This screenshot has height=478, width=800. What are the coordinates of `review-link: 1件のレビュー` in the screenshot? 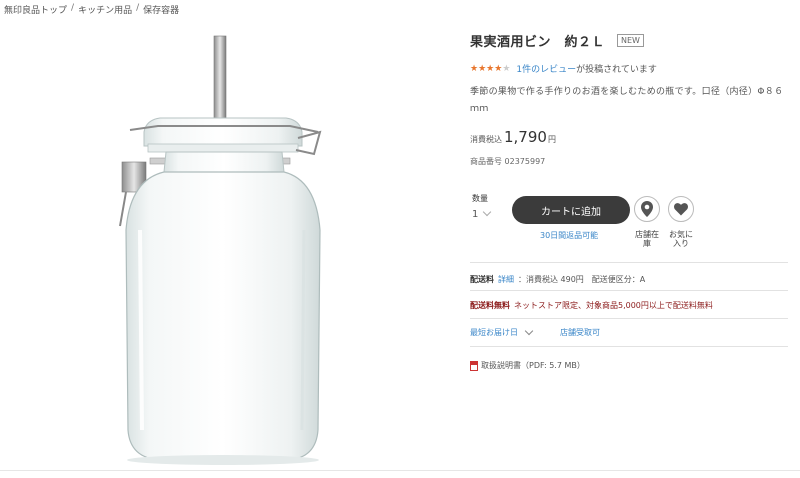 It's located at (546, 68).